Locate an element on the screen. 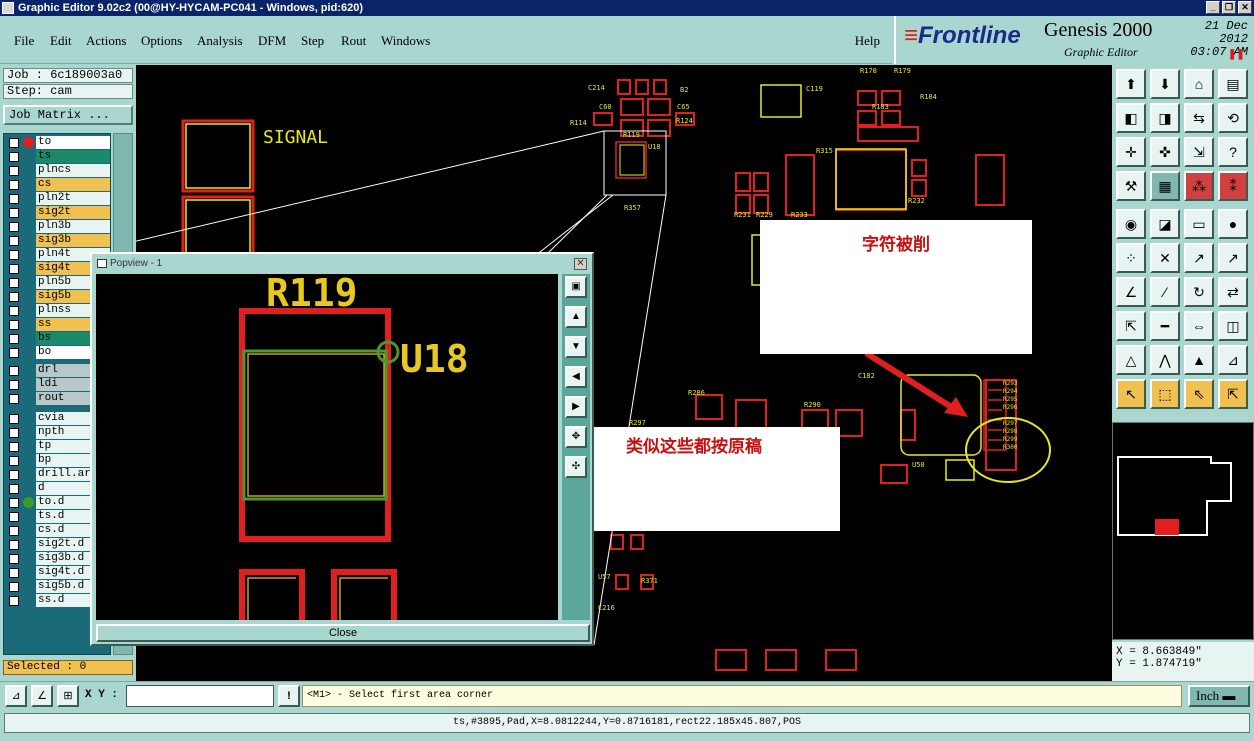  layer-row: sig3b is located at coordinates (58, 240).